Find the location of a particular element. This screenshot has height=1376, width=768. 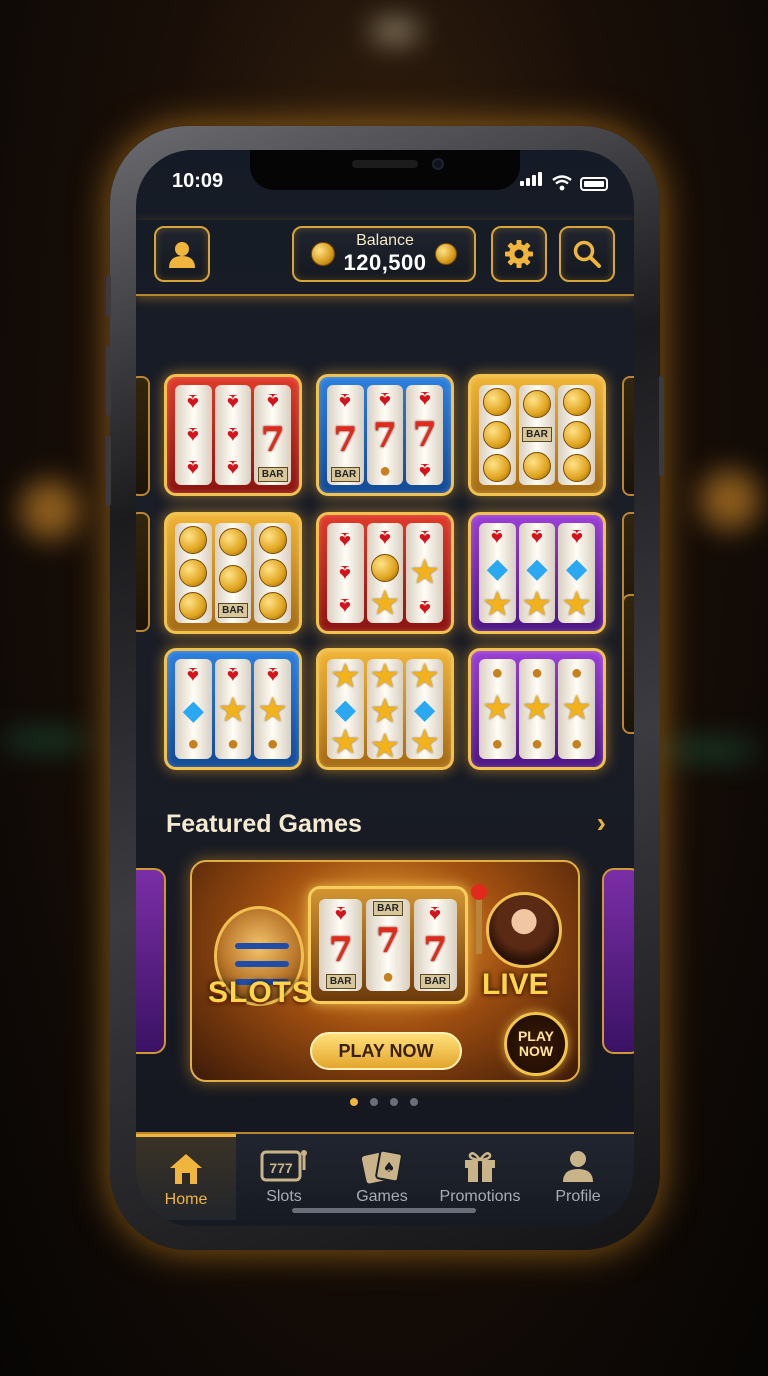

balance-display: Balance 120,500 is located at coordinates (384, 254).